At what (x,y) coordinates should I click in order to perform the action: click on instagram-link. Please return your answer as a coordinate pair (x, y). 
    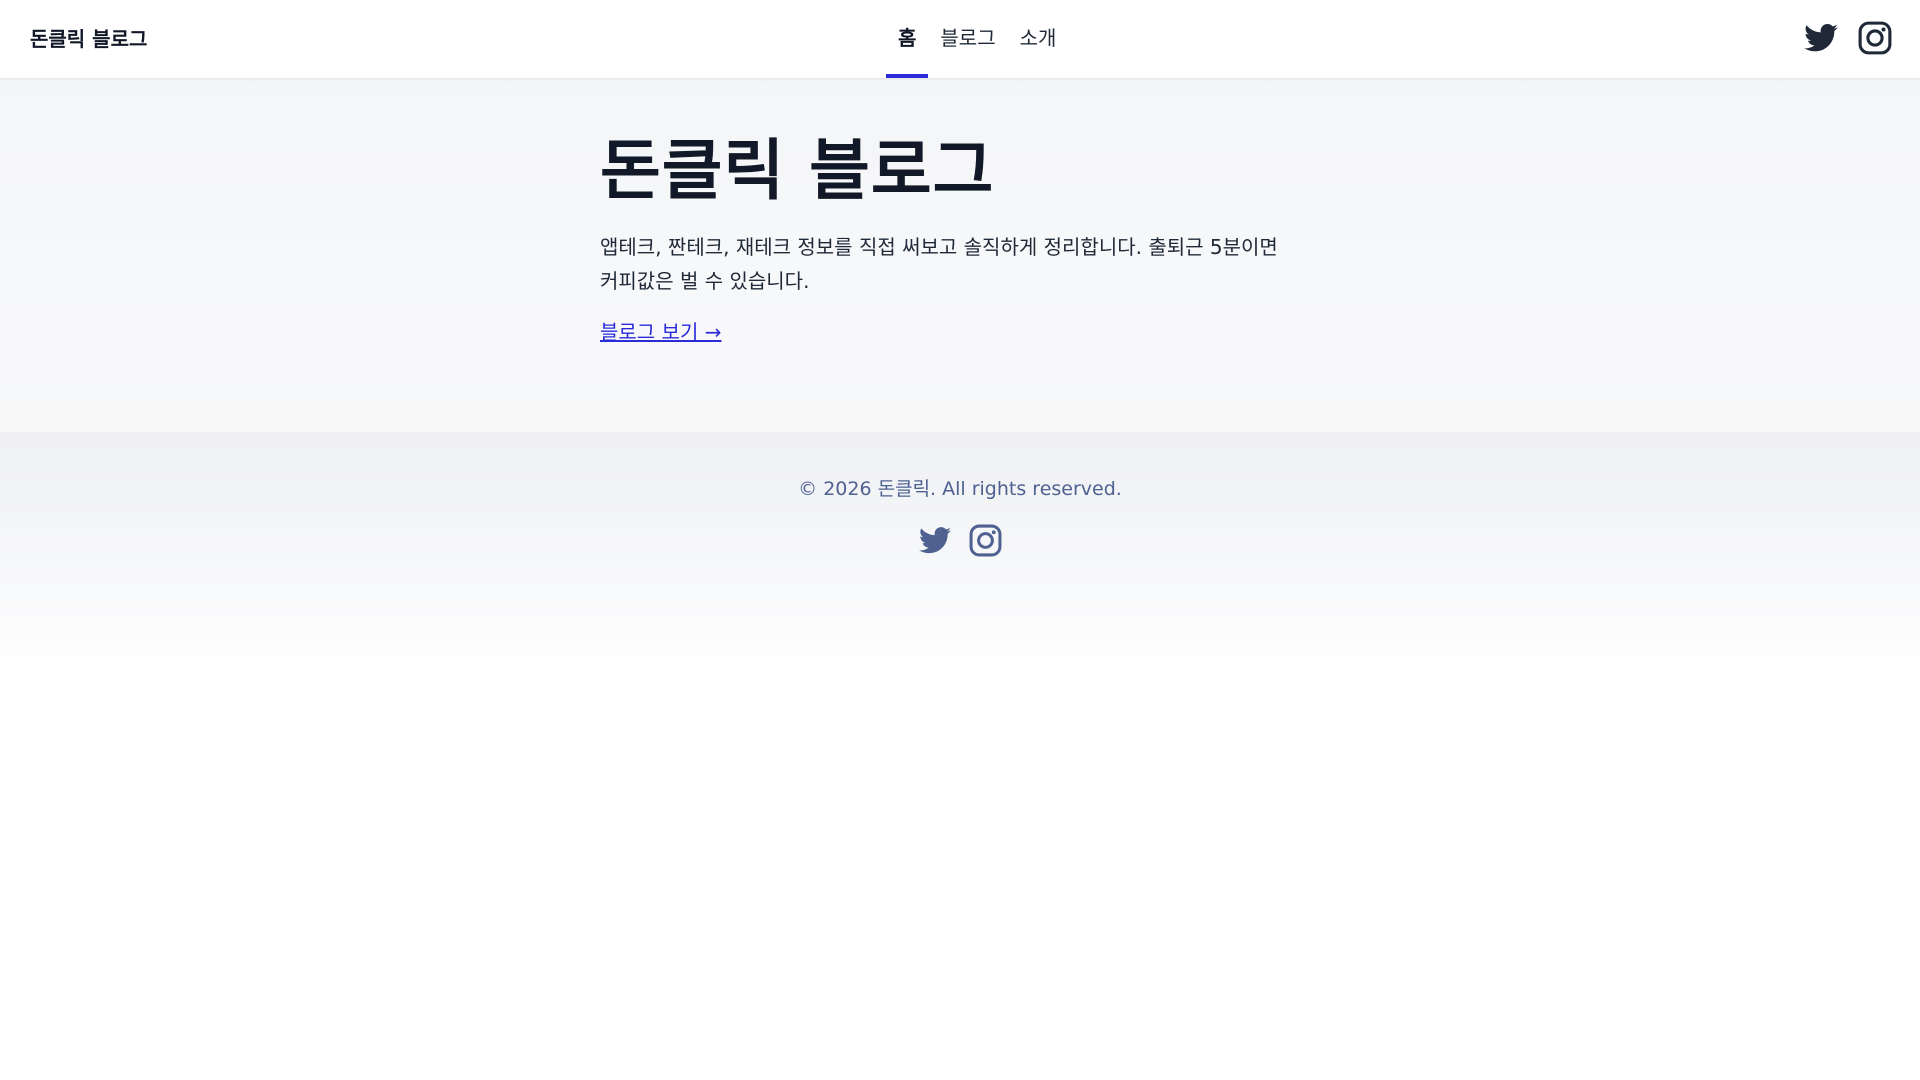
    Looking at the image, I should click on (1875, 38).